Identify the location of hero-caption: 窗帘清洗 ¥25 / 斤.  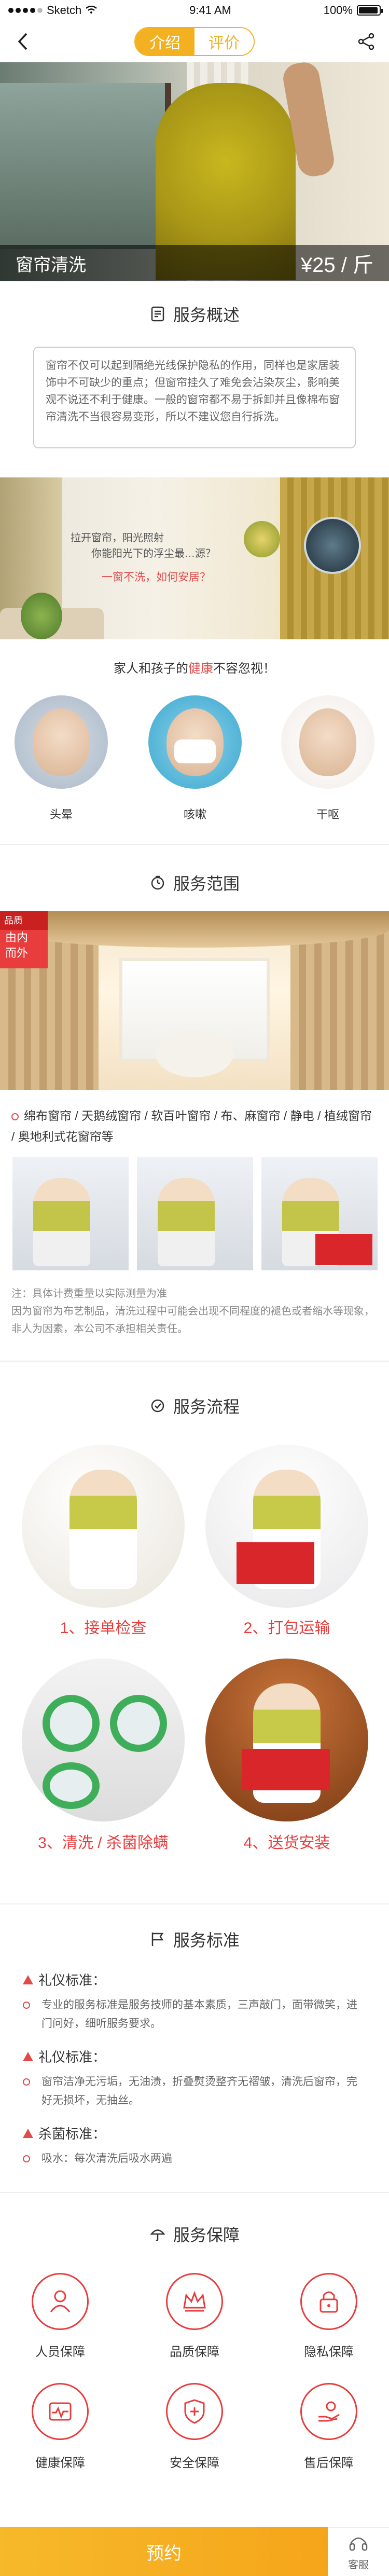
(195, 263).